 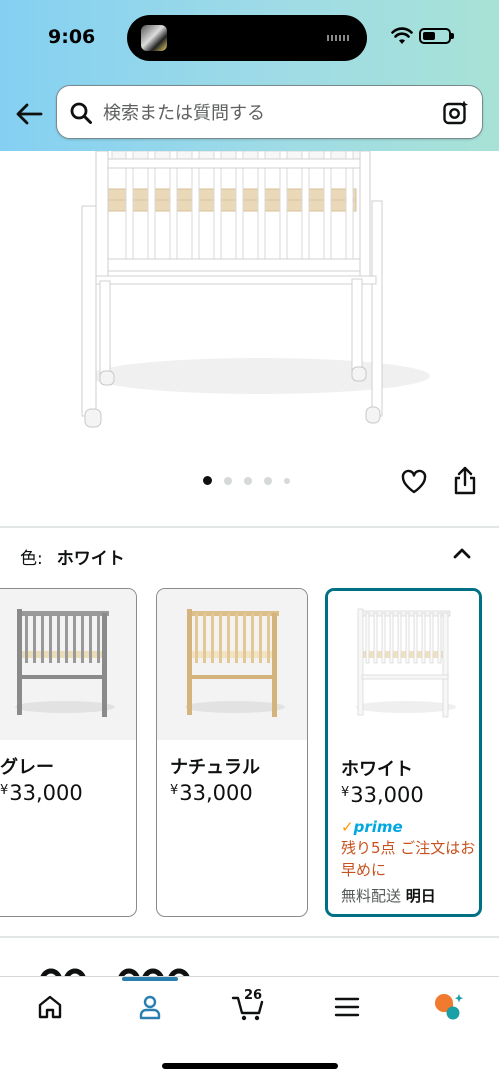 What do you see at coordinates (232, 752) in the screenshot?
I see `color-option-natural: ナチュラル ¥33,000` at bounding box center [232, 752].